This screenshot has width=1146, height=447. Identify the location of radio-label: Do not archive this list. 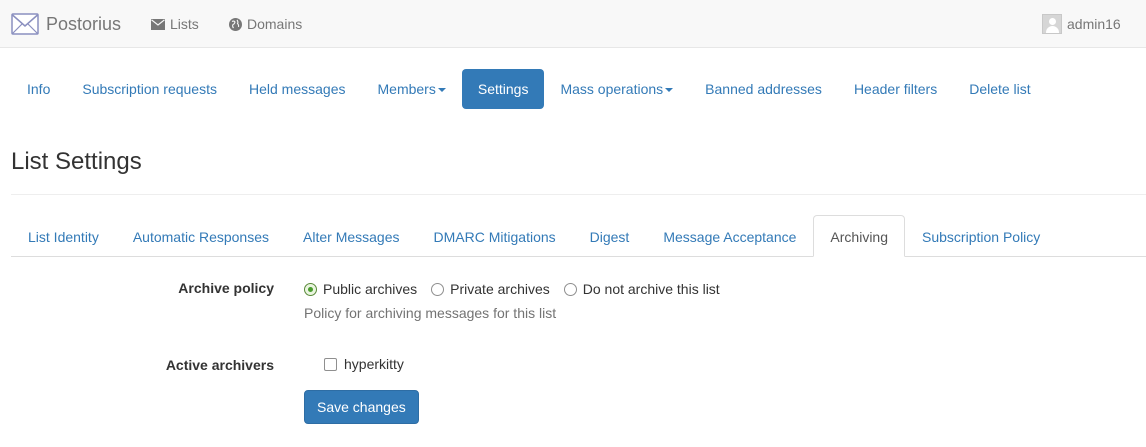
(651, 289).